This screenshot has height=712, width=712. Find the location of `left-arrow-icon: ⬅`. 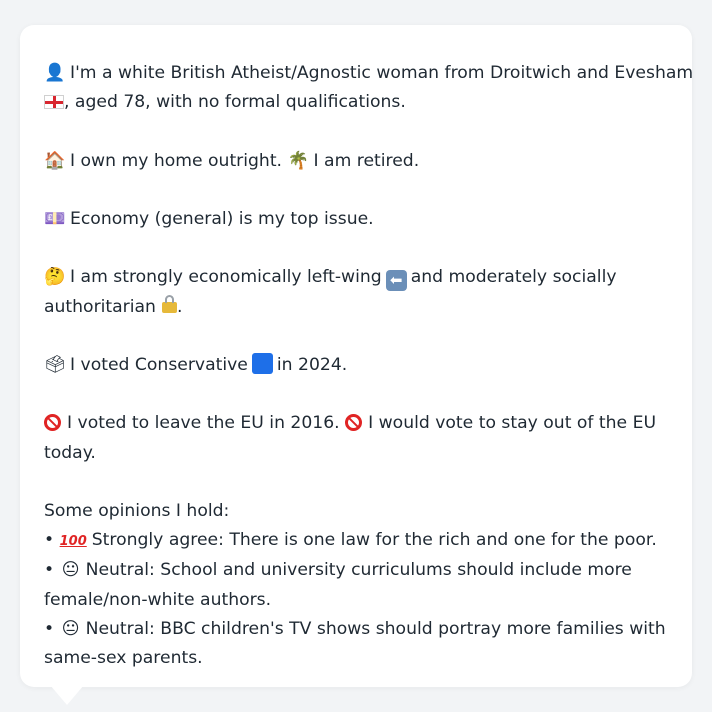

left-arrow-icon: ⬅ is located at coordinates (396, 281).